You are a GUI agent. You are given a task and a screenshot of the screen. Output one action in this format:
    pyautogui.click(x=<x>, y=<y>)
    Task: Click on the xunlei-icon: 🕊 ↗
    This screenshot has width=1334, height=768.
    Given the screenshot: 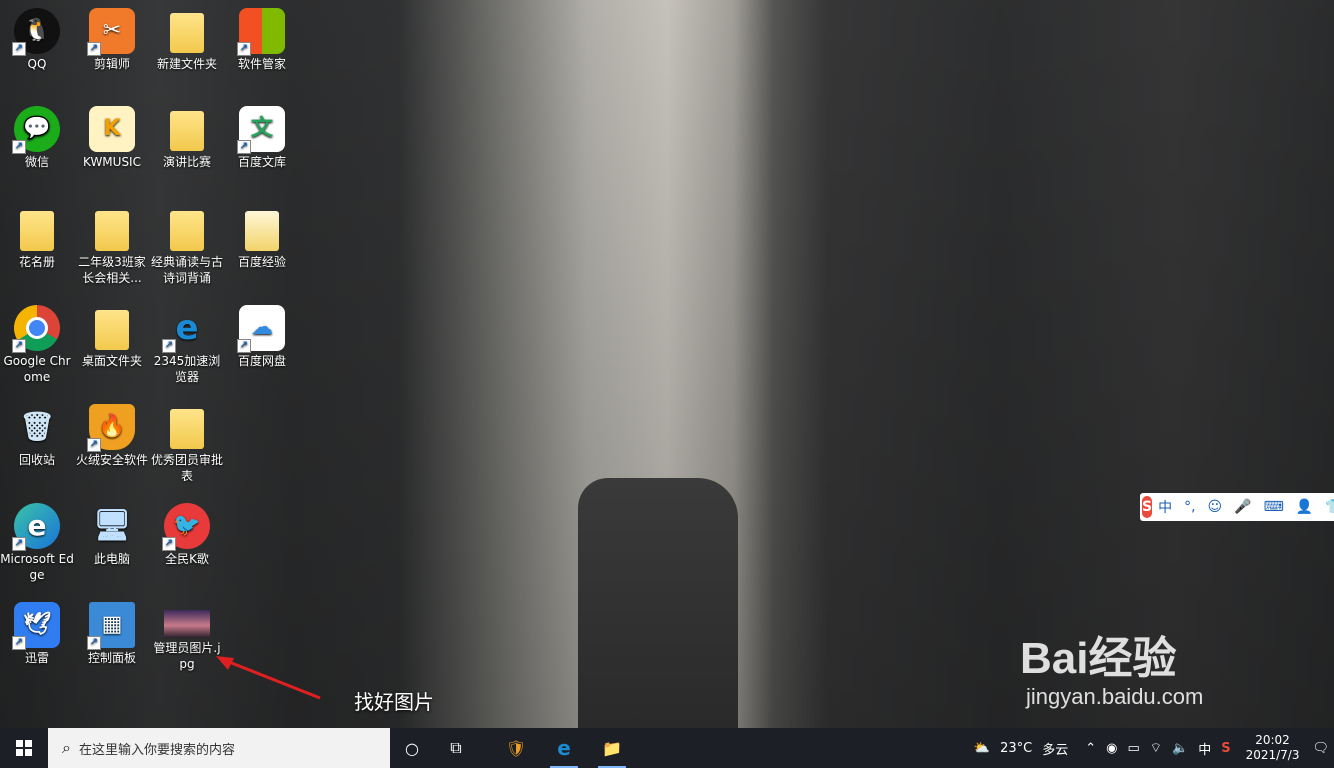 What is the action you would take?
    pyautogui.click(x=36, y=626)
    